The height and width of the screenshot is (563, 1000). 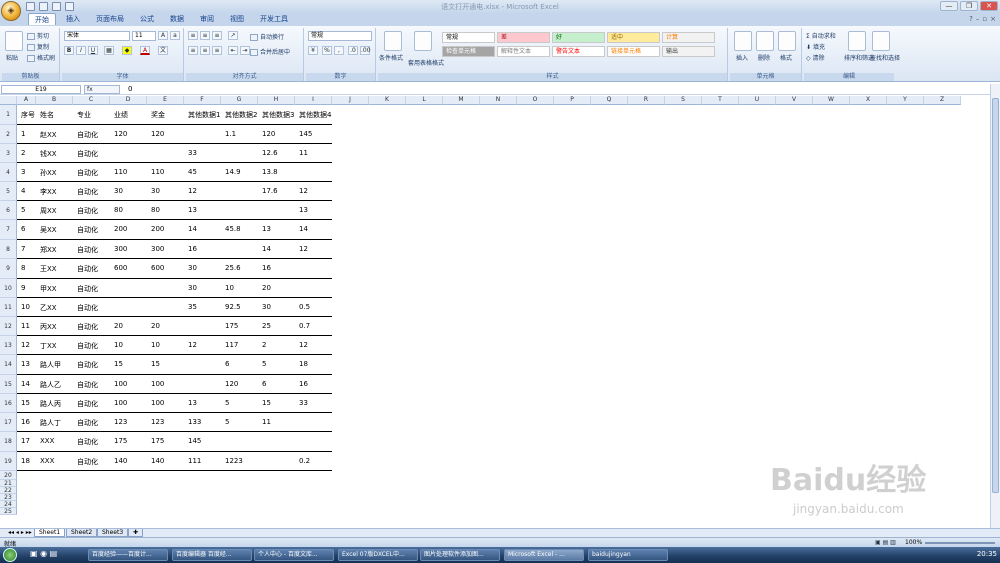 What do you see at coordinates (14, 41) in the screenshot?
I see `paste-icon` at bounding box center [14, 41].